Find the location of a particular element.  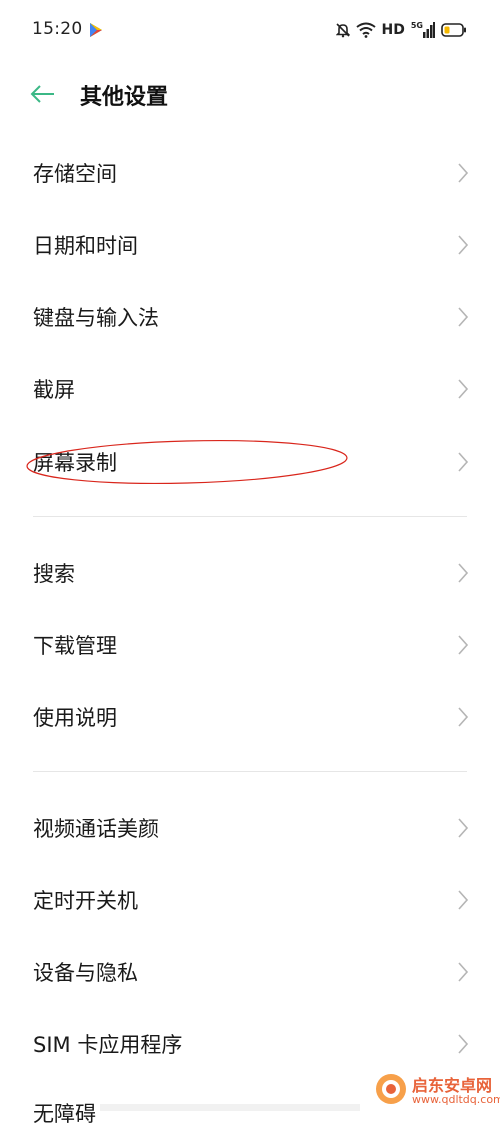

arrow-left-icon is located at coordinates (43, 94).